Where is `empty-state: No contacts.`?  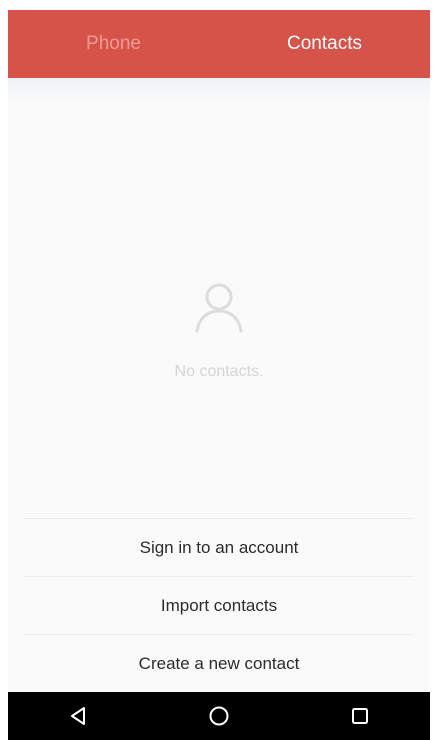
empty-state: No contacts. is located at coordinates (219, 328).